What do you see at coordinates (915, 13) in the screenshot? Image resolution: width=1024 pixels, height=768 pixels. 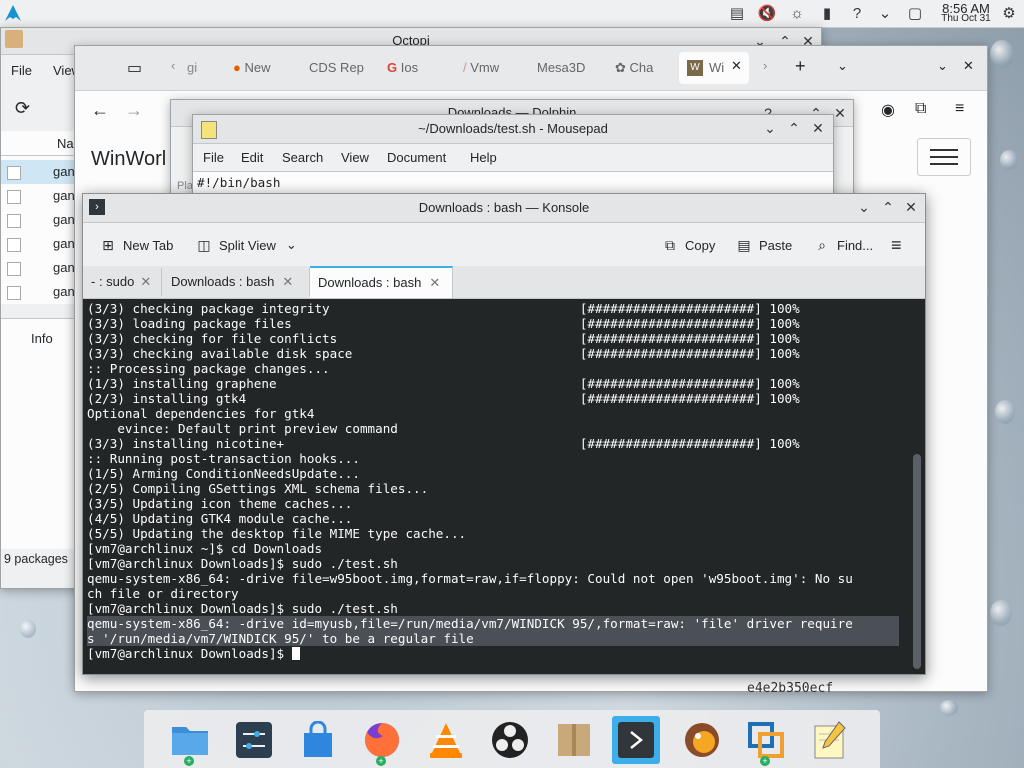 I see `show-desktop-icon: ▢` at bounding box center [915, 13].